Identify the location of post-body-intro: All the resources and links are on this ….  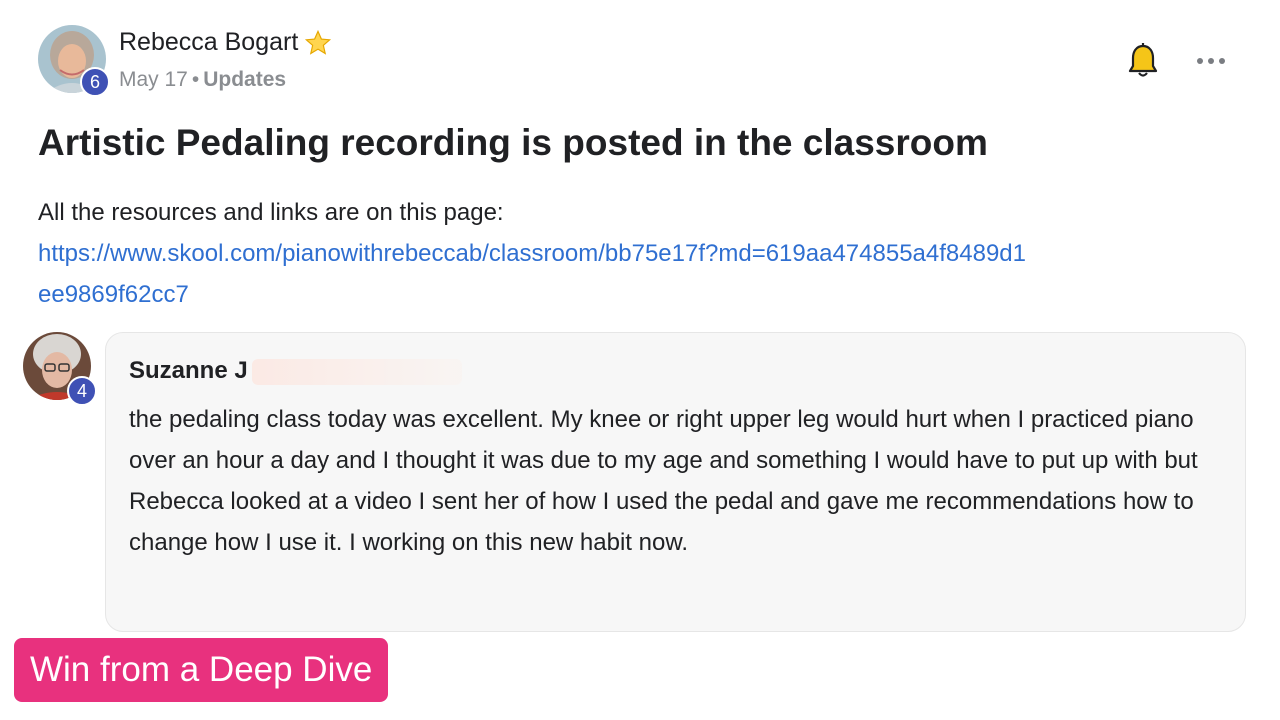
(271, 212).